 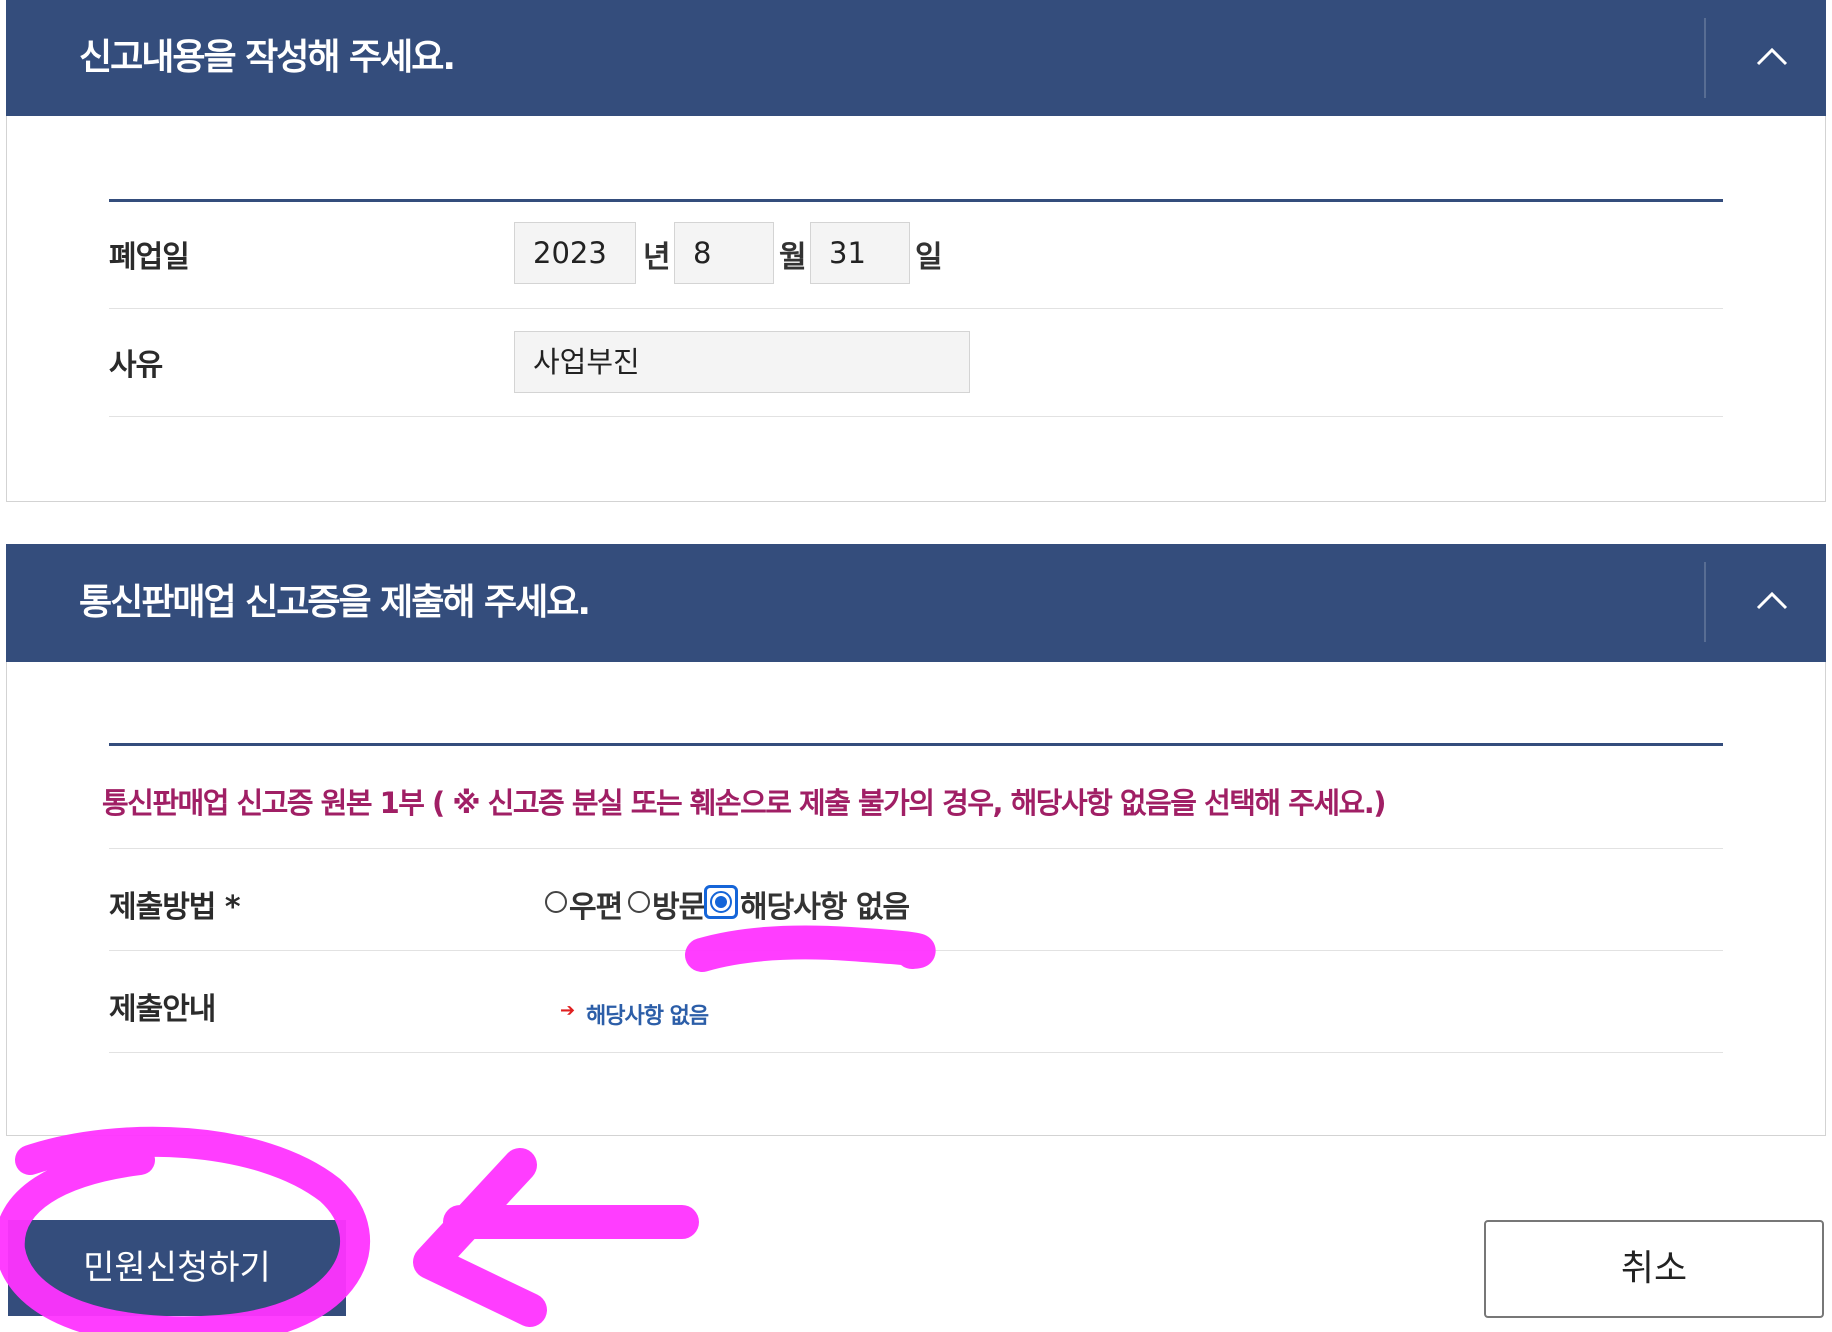 I want to click on section1-header: 신고내용을 작성해 주세요., so click(x=916, y=58).